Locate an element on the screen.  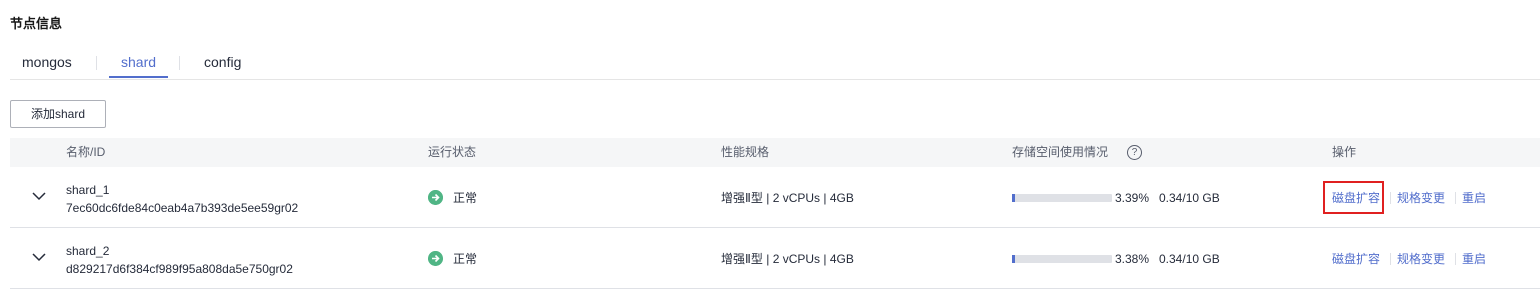
shard-id: 7ec60dc6fde84c0eab4a7b393de5ee59gr02 is located at coordinates (182, 208).